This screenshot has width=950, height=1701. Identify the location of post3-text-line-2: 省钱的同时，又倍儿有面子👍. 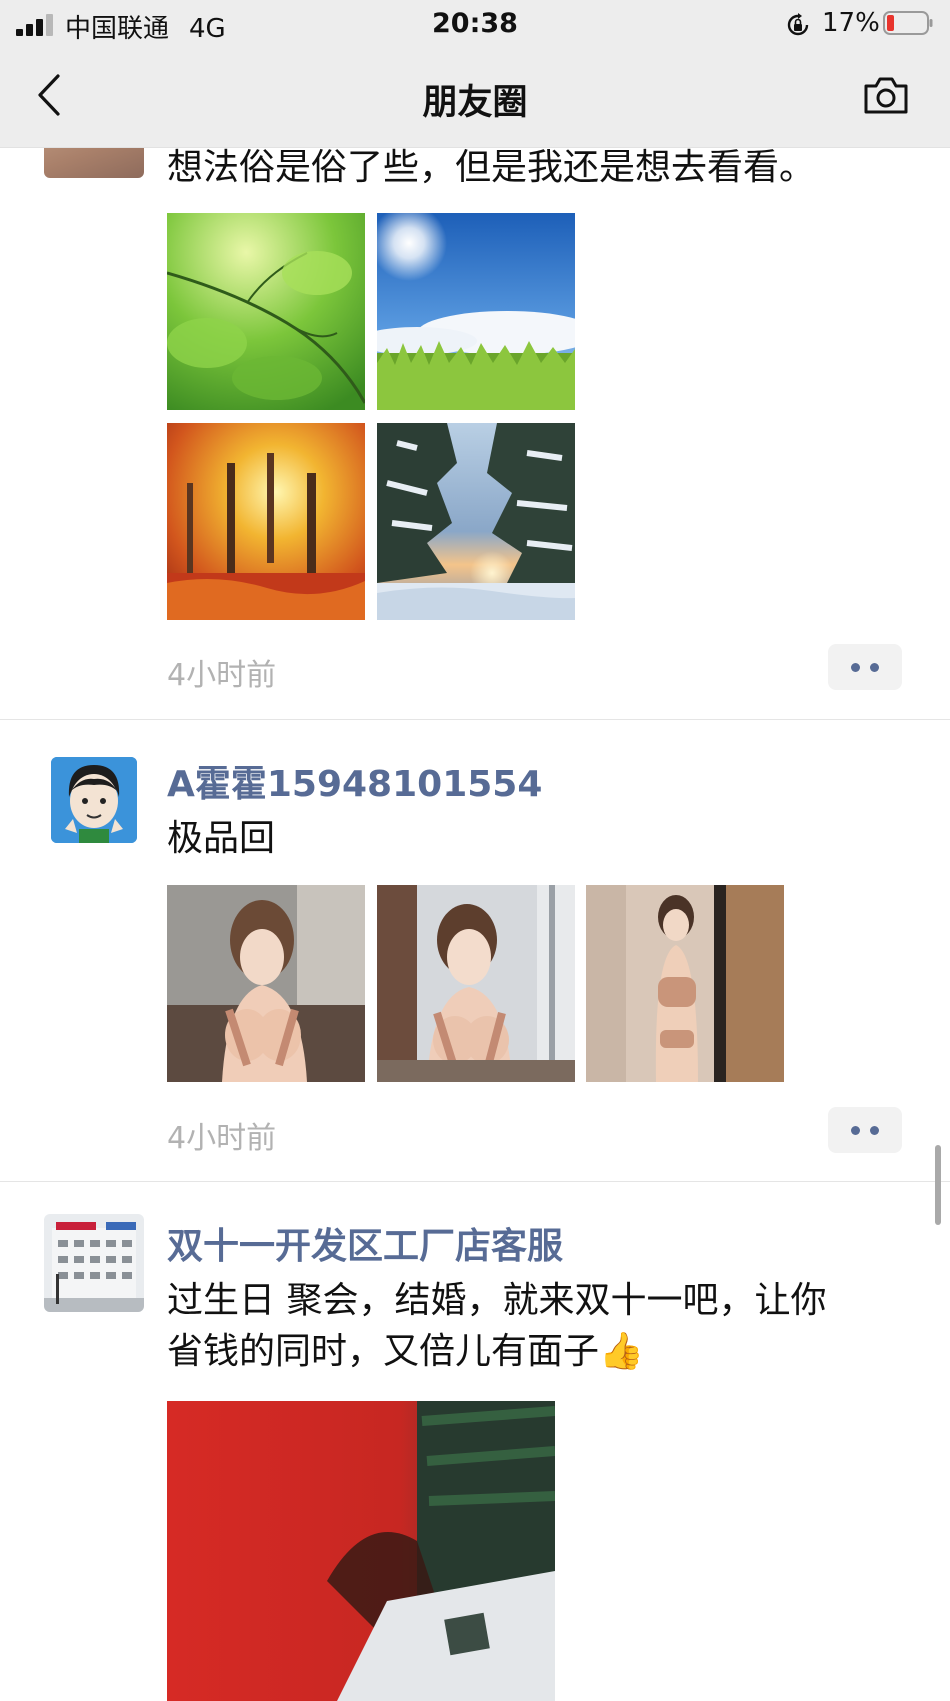
(405, 1351).